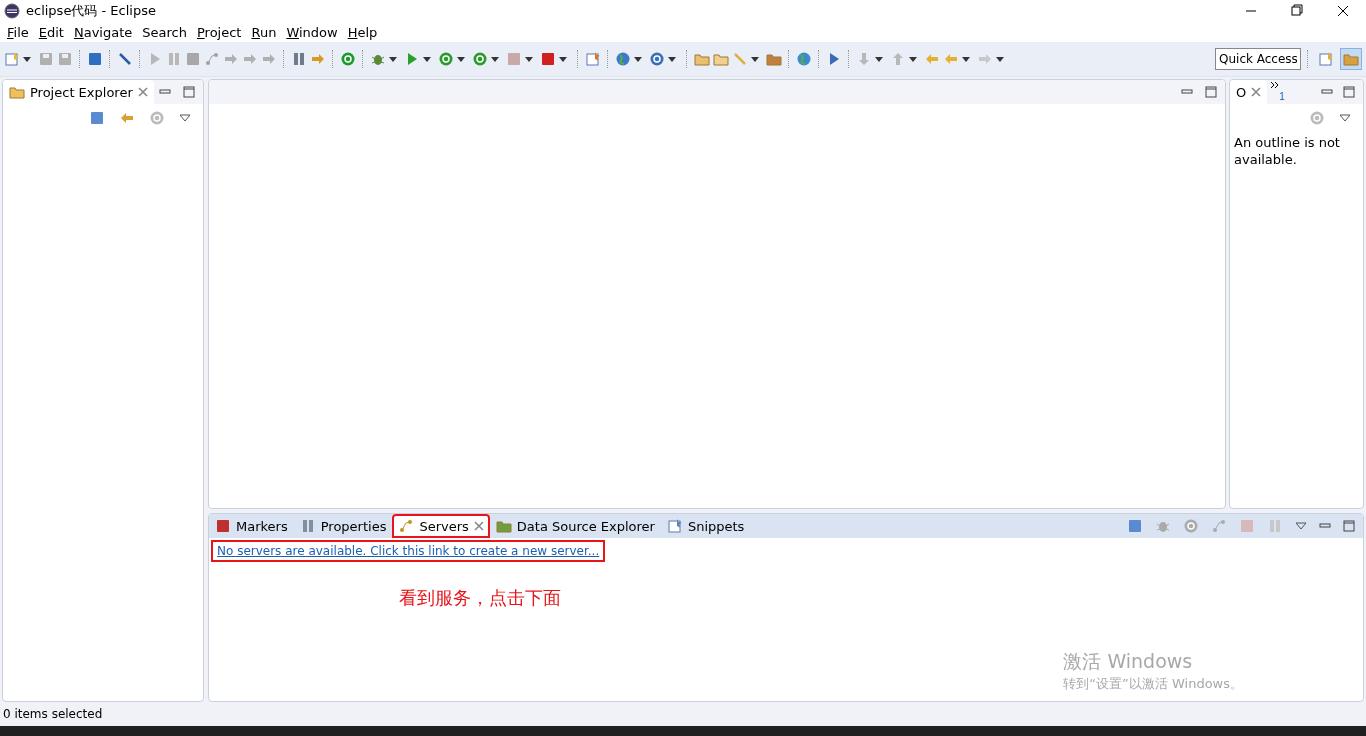 This screenshot has width=1366, height=736. I want to click on overflow-tabs-button: 1, so click(1278, 92).